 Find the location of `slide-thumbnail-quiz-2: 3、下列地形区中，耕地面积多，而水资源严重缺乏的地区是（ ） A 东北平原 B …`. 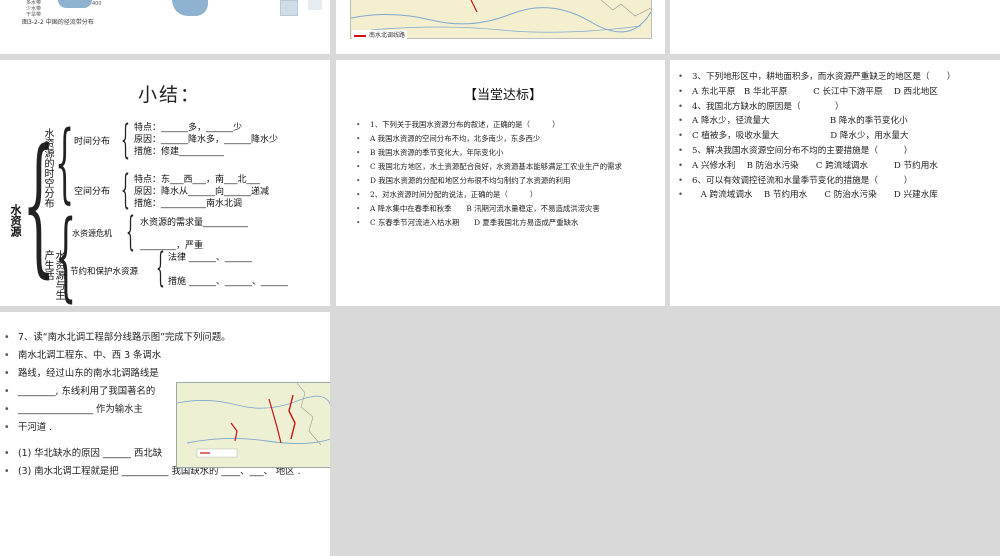

slide-thumbnail-quiz-2: 3、下列地形区中，耕地面积多，而水资源严重缺乏的地区是（ ） A 东北平原 B … is located at coordinates (835, 183).